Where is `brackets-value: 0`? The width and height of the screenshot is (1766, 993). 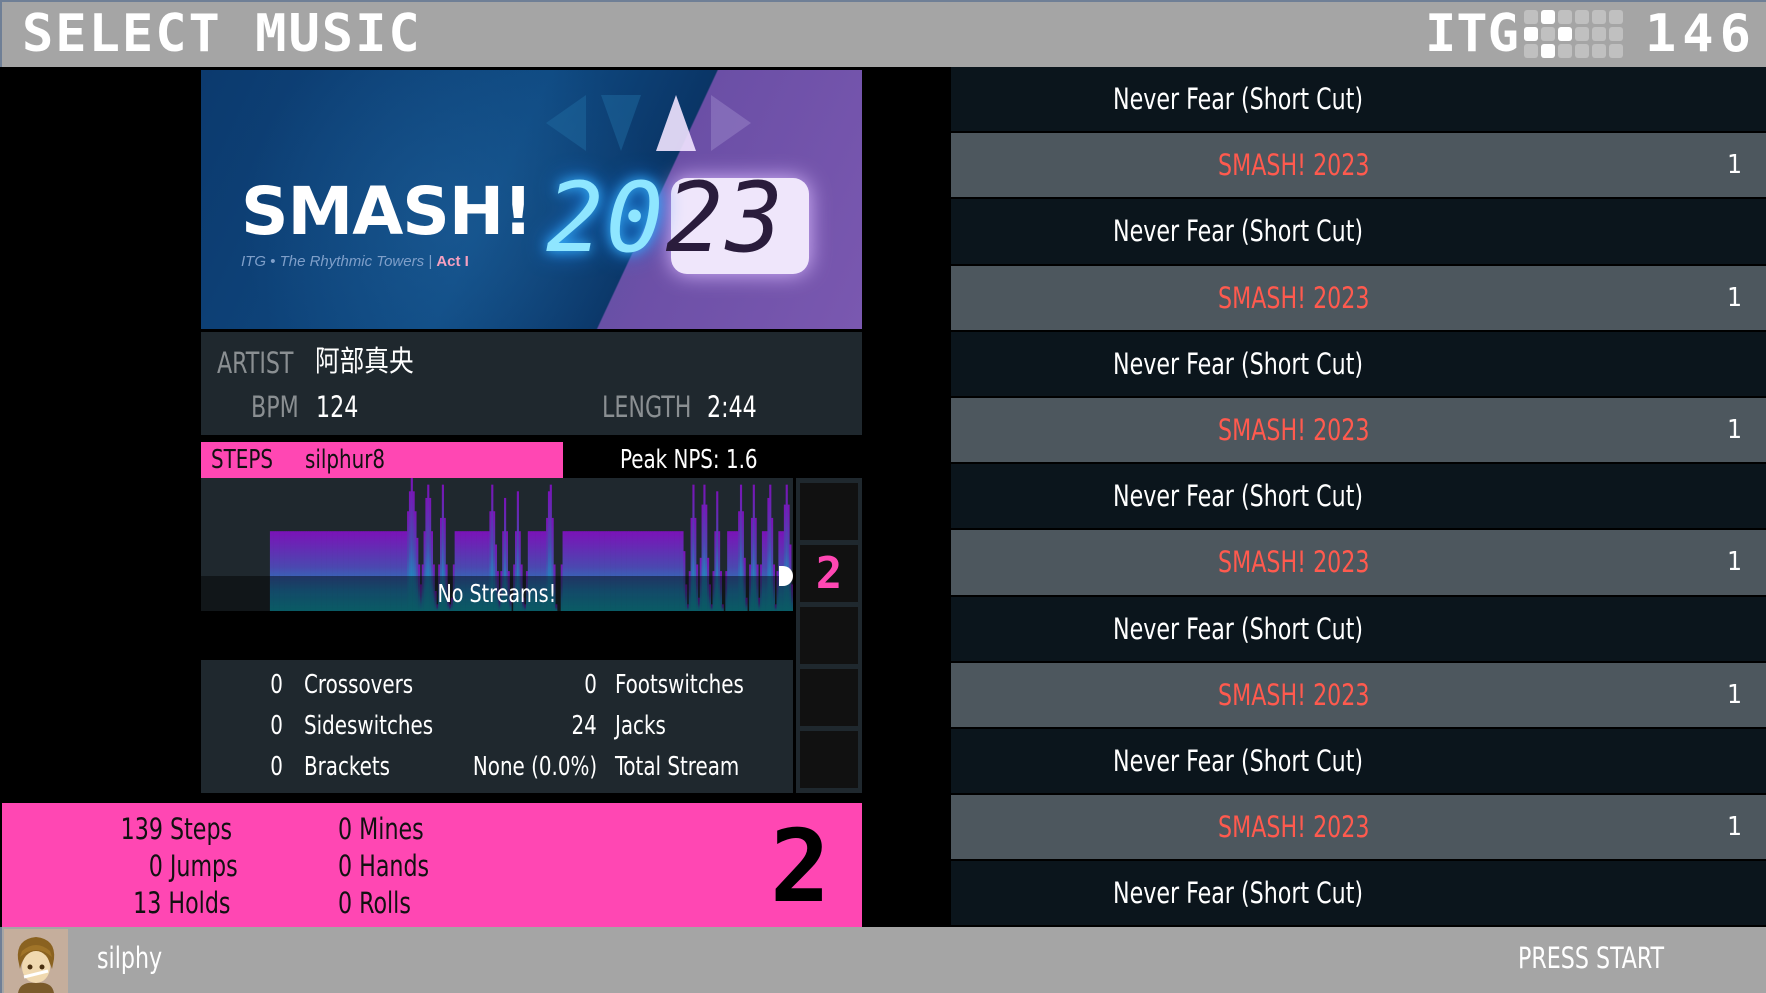
brackets-value: 0 is located at coordinates (276, 767).